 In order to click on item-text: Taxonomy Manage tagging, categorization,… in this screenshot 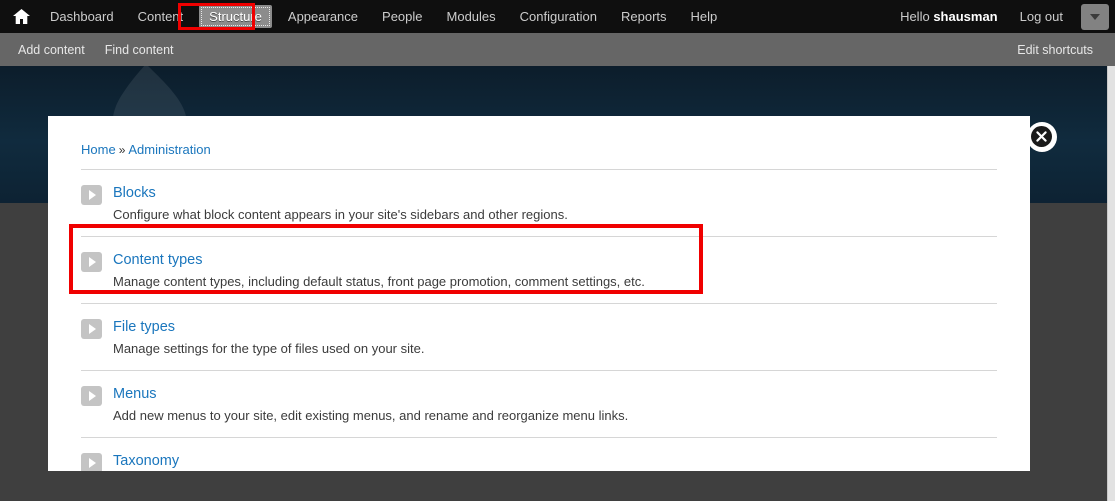, I will do `click(555, 461)`.